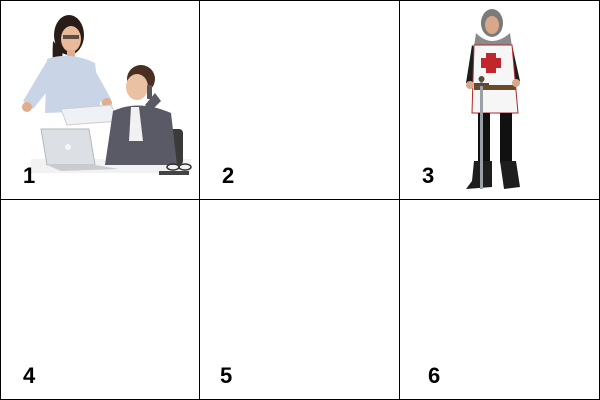 The width and height of the screenshot is (600, 400). Describe the element at coordinates (29, 375) in the screenshot. I see `cell-number: 4` at that location.